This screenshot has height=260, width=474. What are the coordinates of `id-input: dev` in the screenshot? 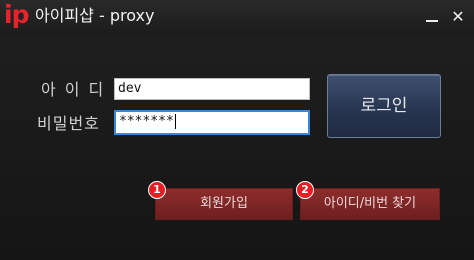 It's located at (212, 89).